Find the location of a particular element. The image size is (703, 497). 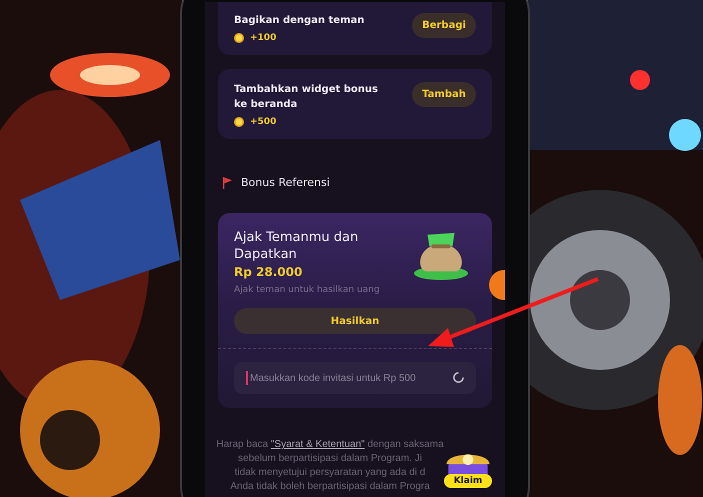

terms-text: Anda tidak boleh berpartisipasi dalam Progra is located at coordinates (330, 487).